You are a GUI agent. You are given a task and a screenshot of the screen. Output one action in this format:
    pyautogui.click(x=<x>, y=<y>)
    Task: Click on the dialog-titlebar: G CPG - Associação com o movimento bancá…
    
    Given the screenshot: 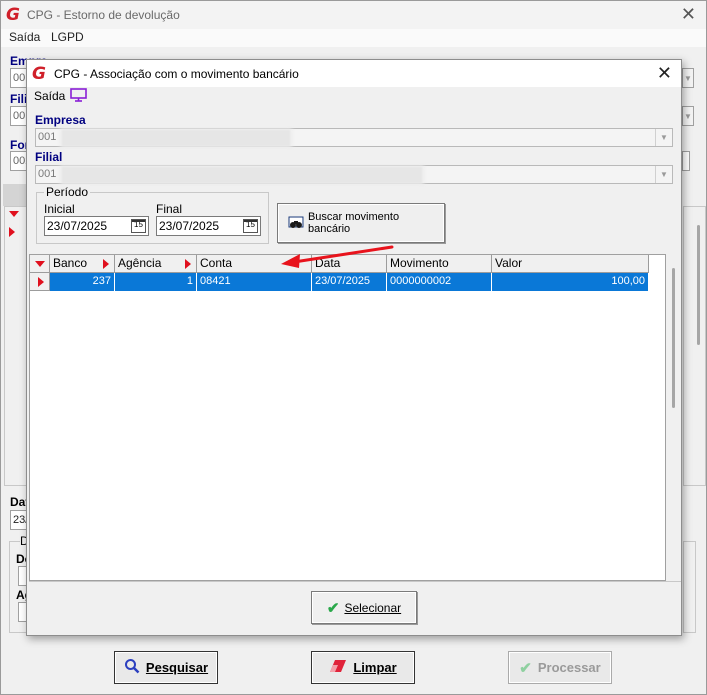 What is the action you would take?
    pyautogui.click(x=354, y=73)
    